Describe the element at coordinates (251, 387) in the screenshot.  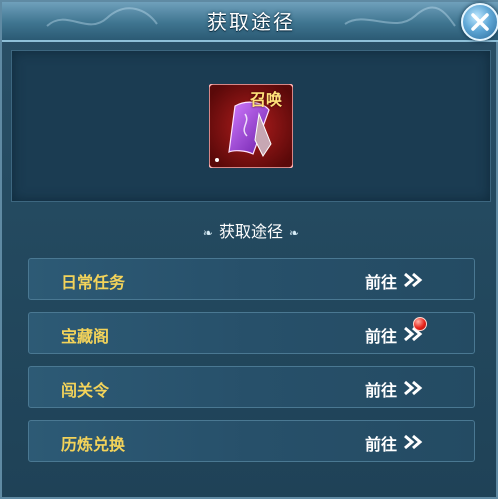
I see `route-row: 闯关令 前往` at that location.